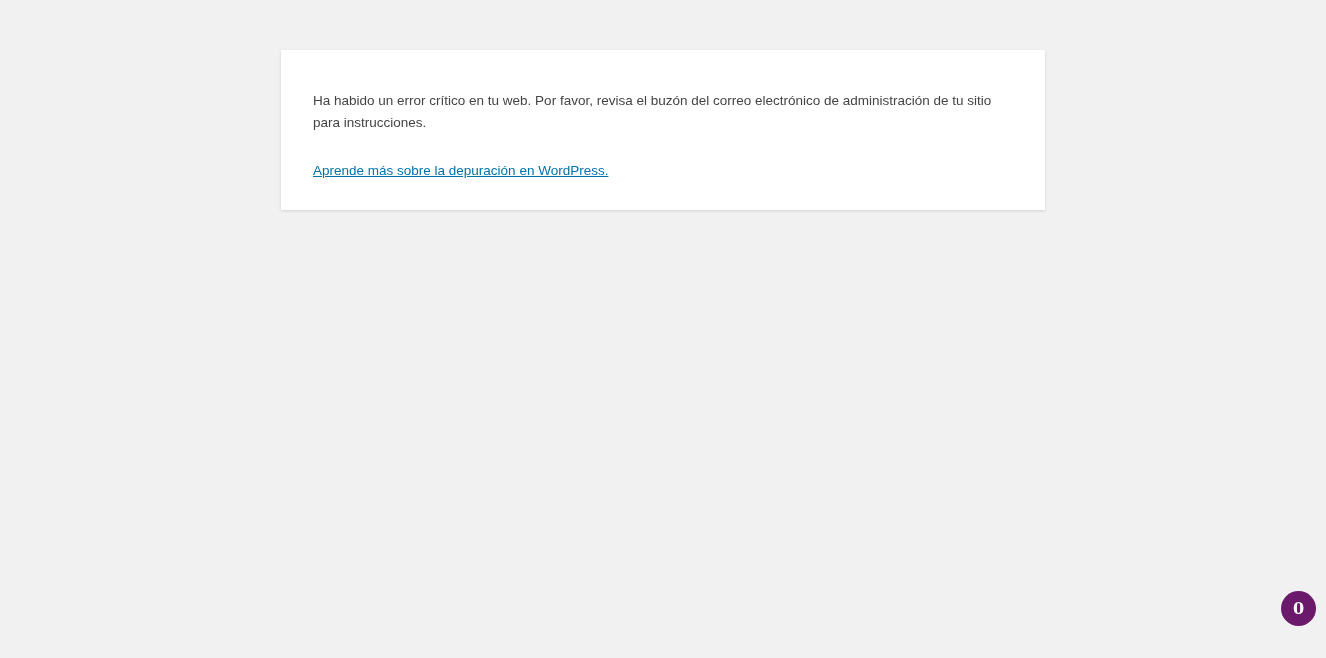  Describe the element at coordinates (461, 170) in the screenshot. I see `debugging-link: Aprende más sobre la depuración en WordPress.` at that location.